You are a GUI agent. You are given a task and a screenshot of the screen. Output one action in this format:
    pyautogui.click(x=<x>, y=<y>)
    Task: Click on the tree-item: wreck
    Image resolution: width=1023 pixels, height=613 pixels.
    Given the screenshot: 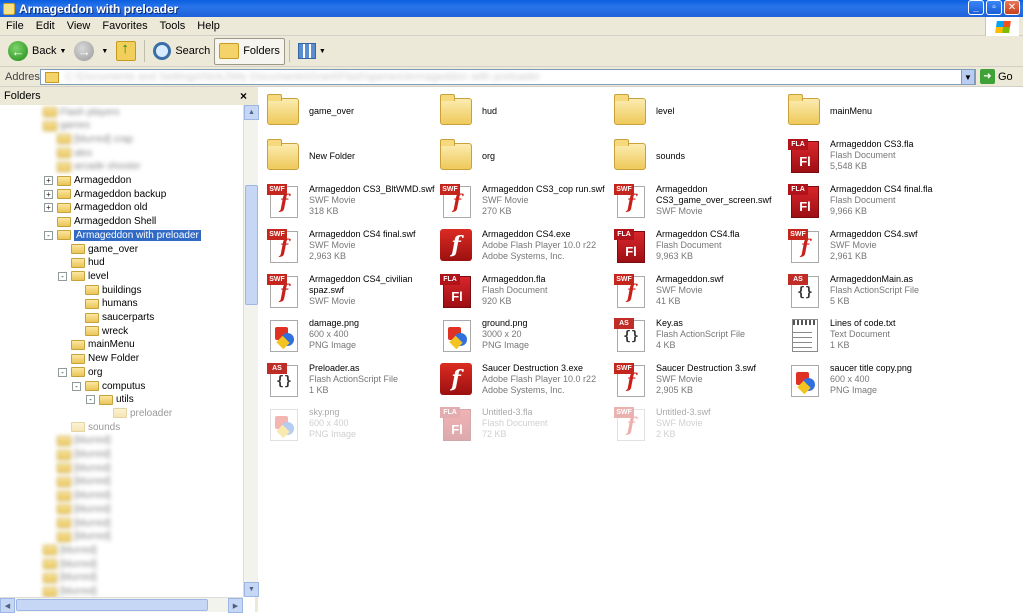 What is the action you would take?
    pyautogui.click(x=100, y=331)
    